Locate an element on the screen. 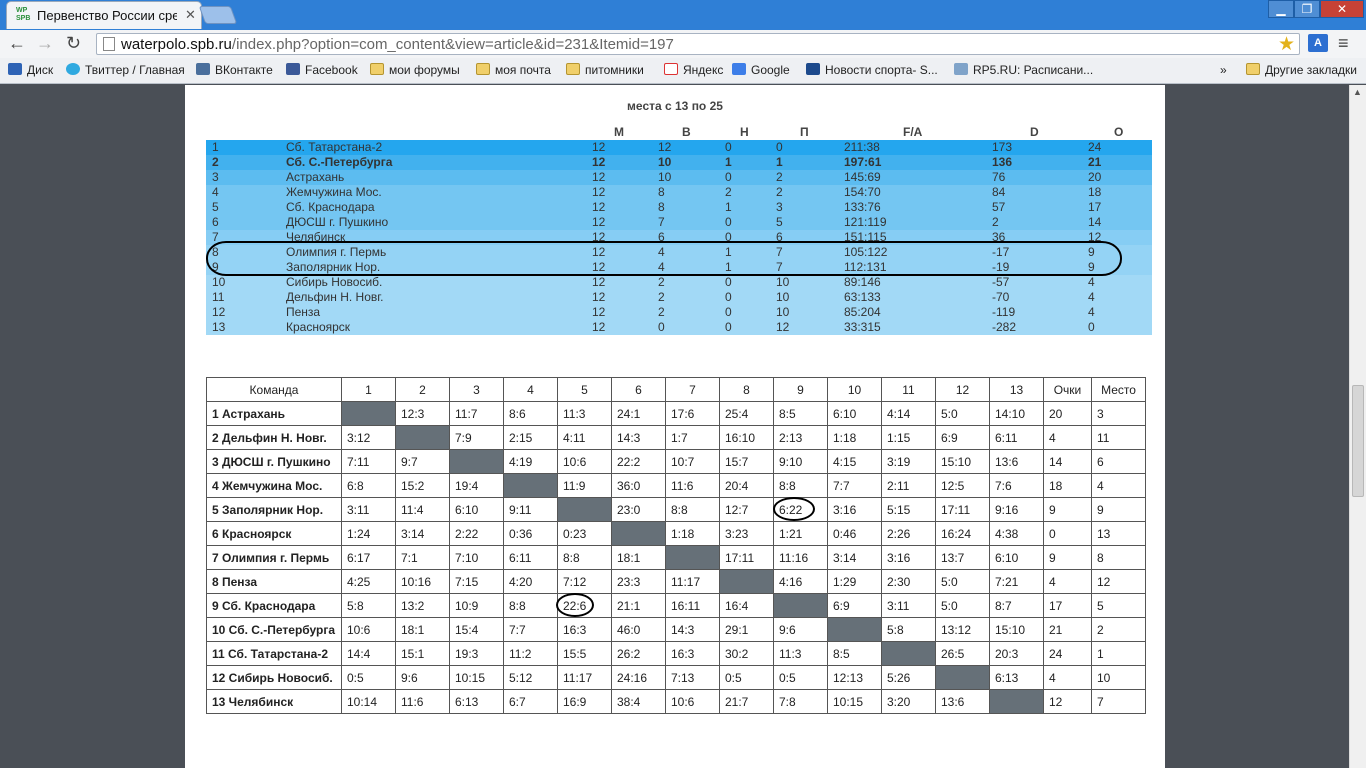 This screenshot has width=1366, height=768. browser-tab: WP SPB Первенство России сред ✕ is located at coordinates (104, 15).